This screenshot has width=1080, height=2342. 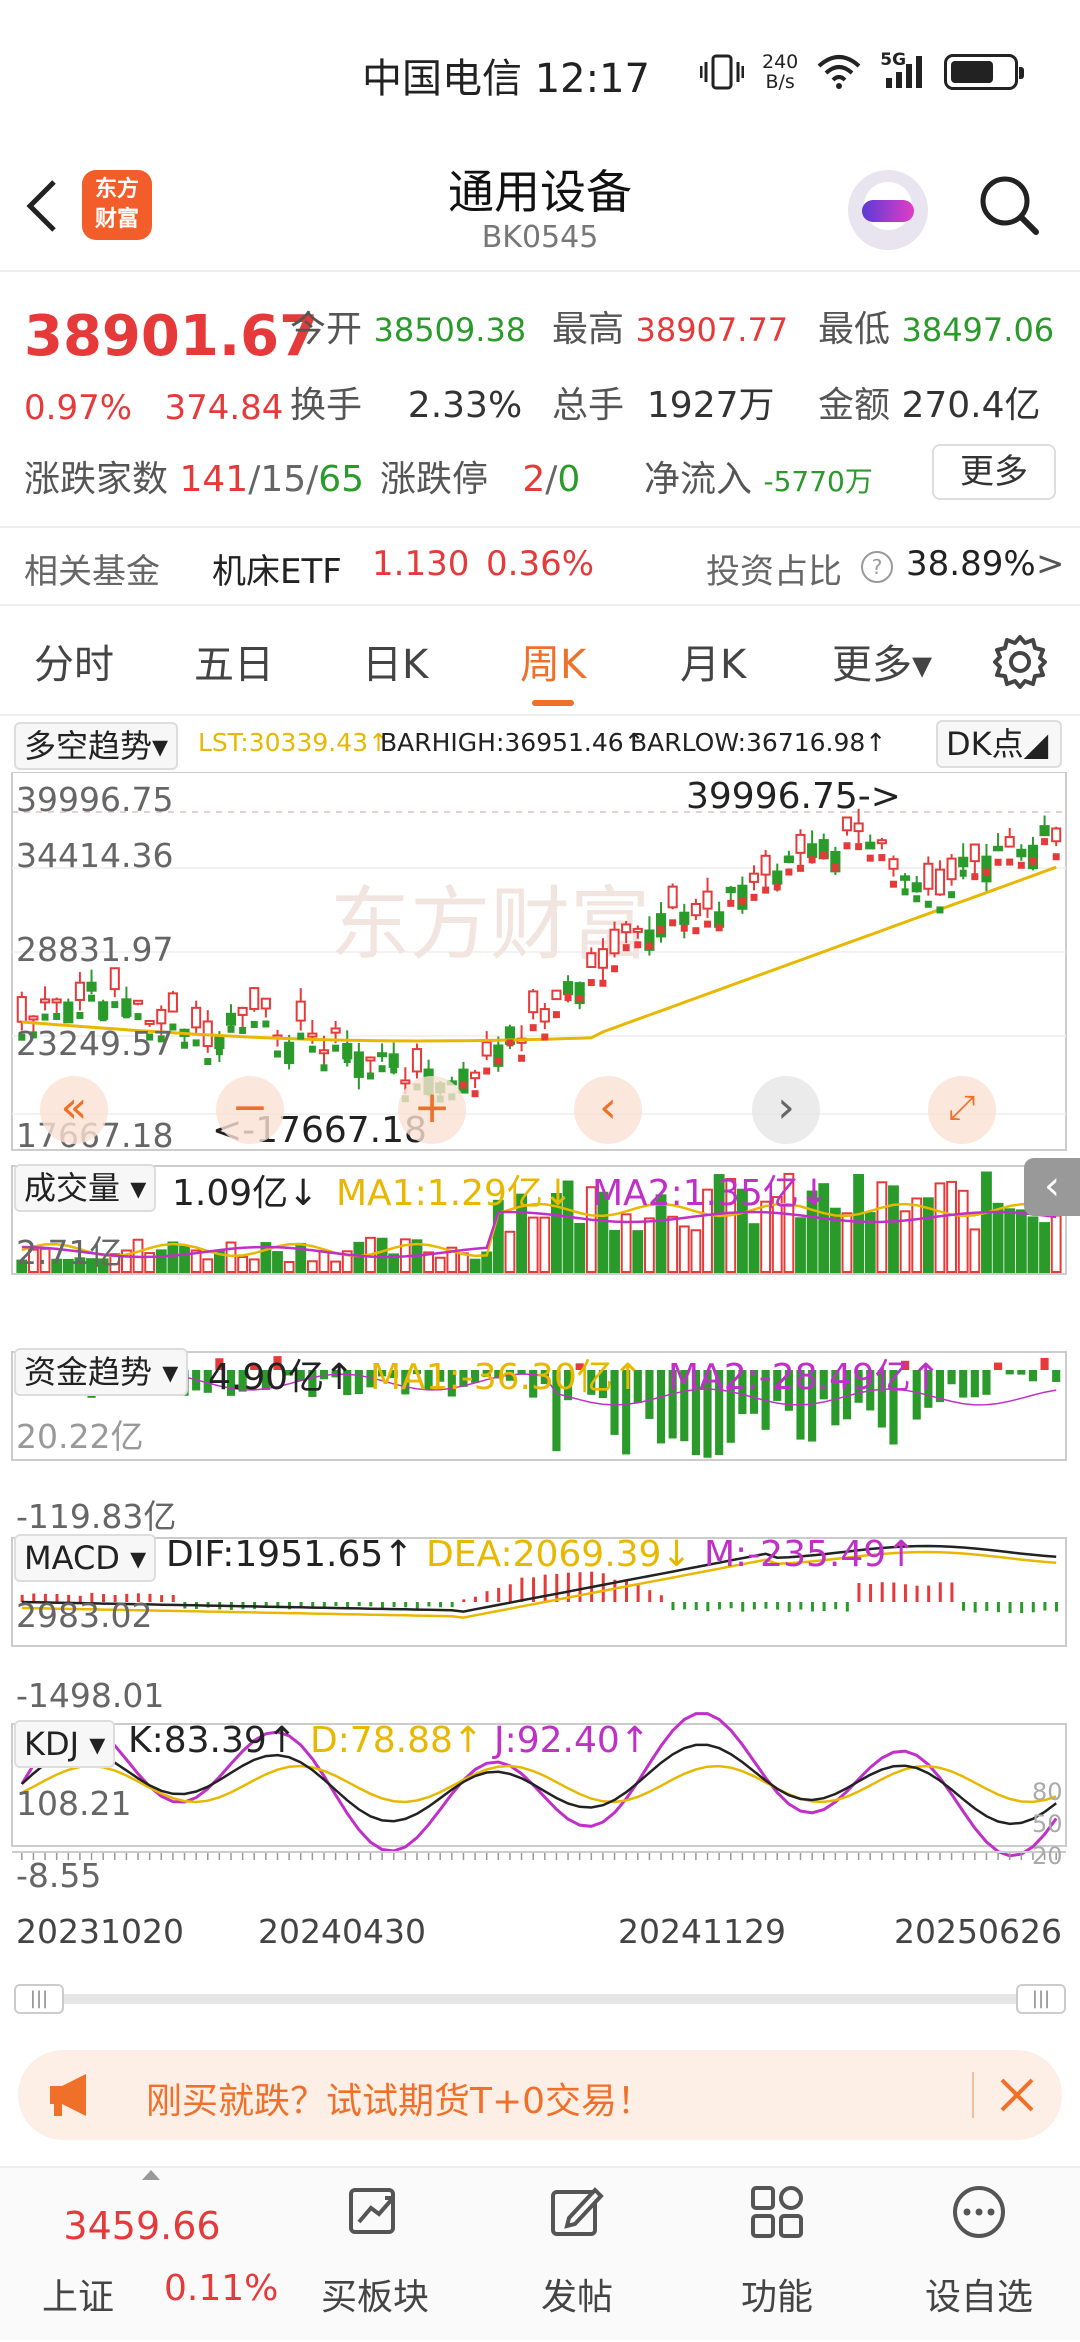 I want to click on fund-trend-value: 4.90亿↑, so click(x=281, y=1377).